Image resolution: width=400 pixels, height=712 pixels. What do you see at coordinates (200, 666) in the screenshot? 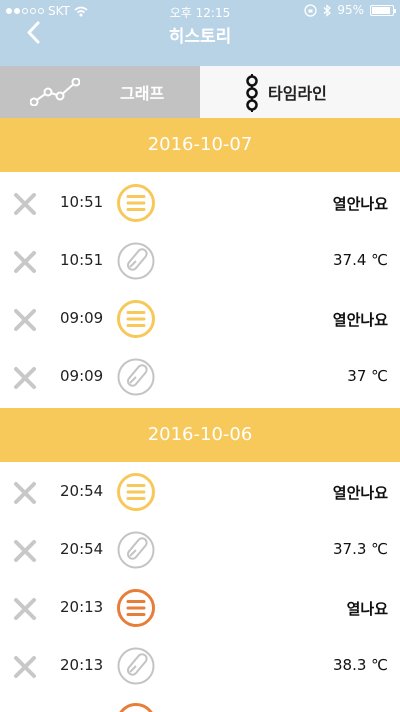
I see `list-item: 20:13 38.3 ℃` at bounding box center [200, 666].